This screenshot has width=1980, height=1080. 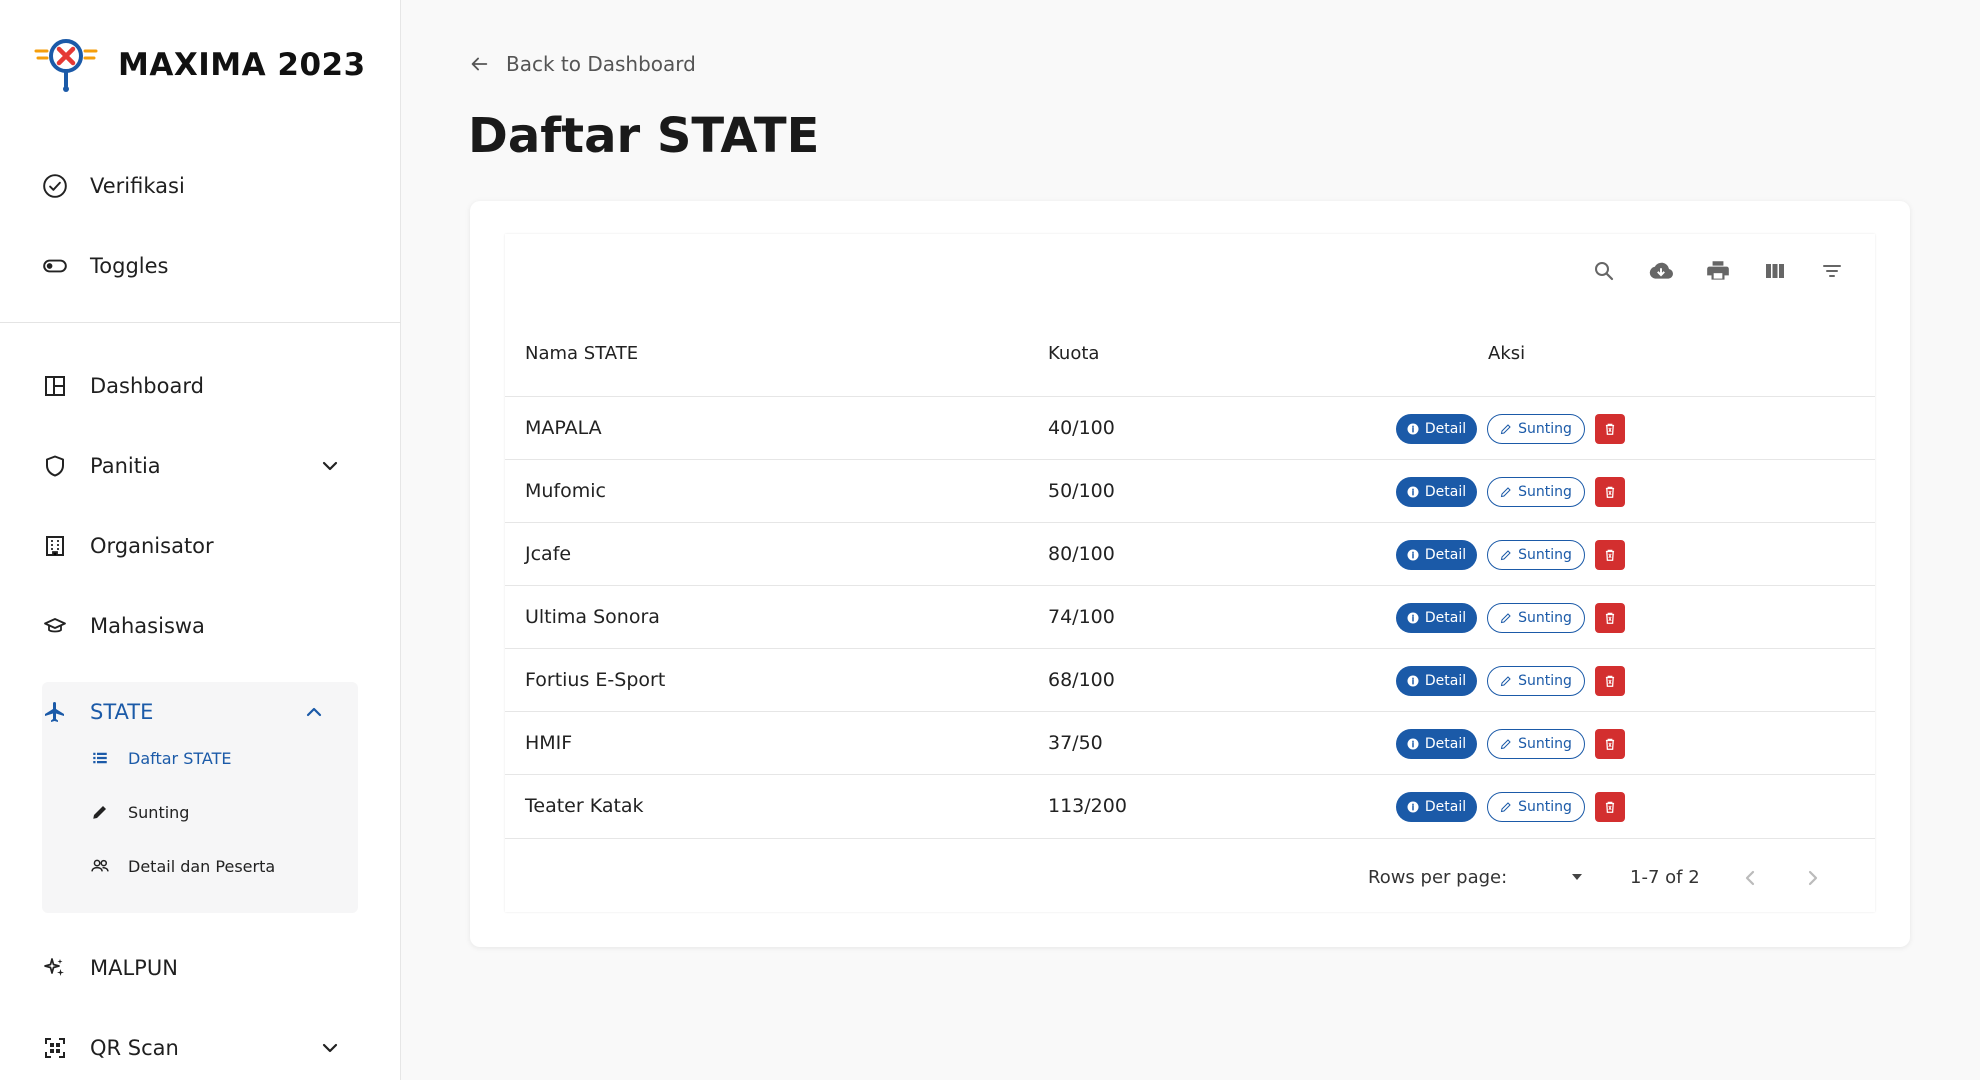 What do you see at coordinates (1087, 806) in the screenshot?
I see `cell-kuota: 113/200` at bounding box center [1087, 806].